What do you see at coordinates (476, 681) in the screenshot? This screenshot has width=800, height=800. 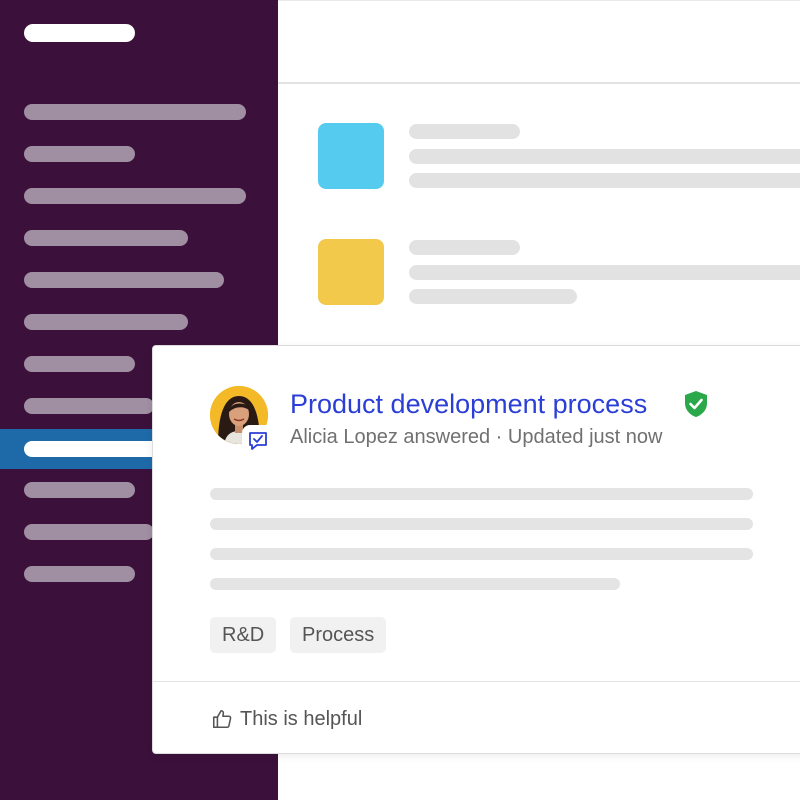 I see `divider` at bounding box center [476, 681].